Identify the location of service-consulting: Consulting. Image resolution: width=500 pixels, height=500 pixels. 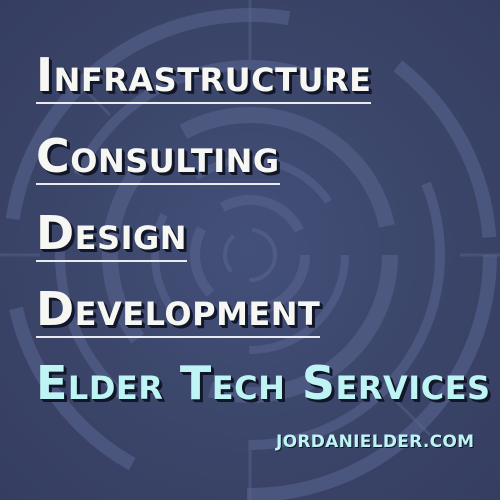
(158, 157).